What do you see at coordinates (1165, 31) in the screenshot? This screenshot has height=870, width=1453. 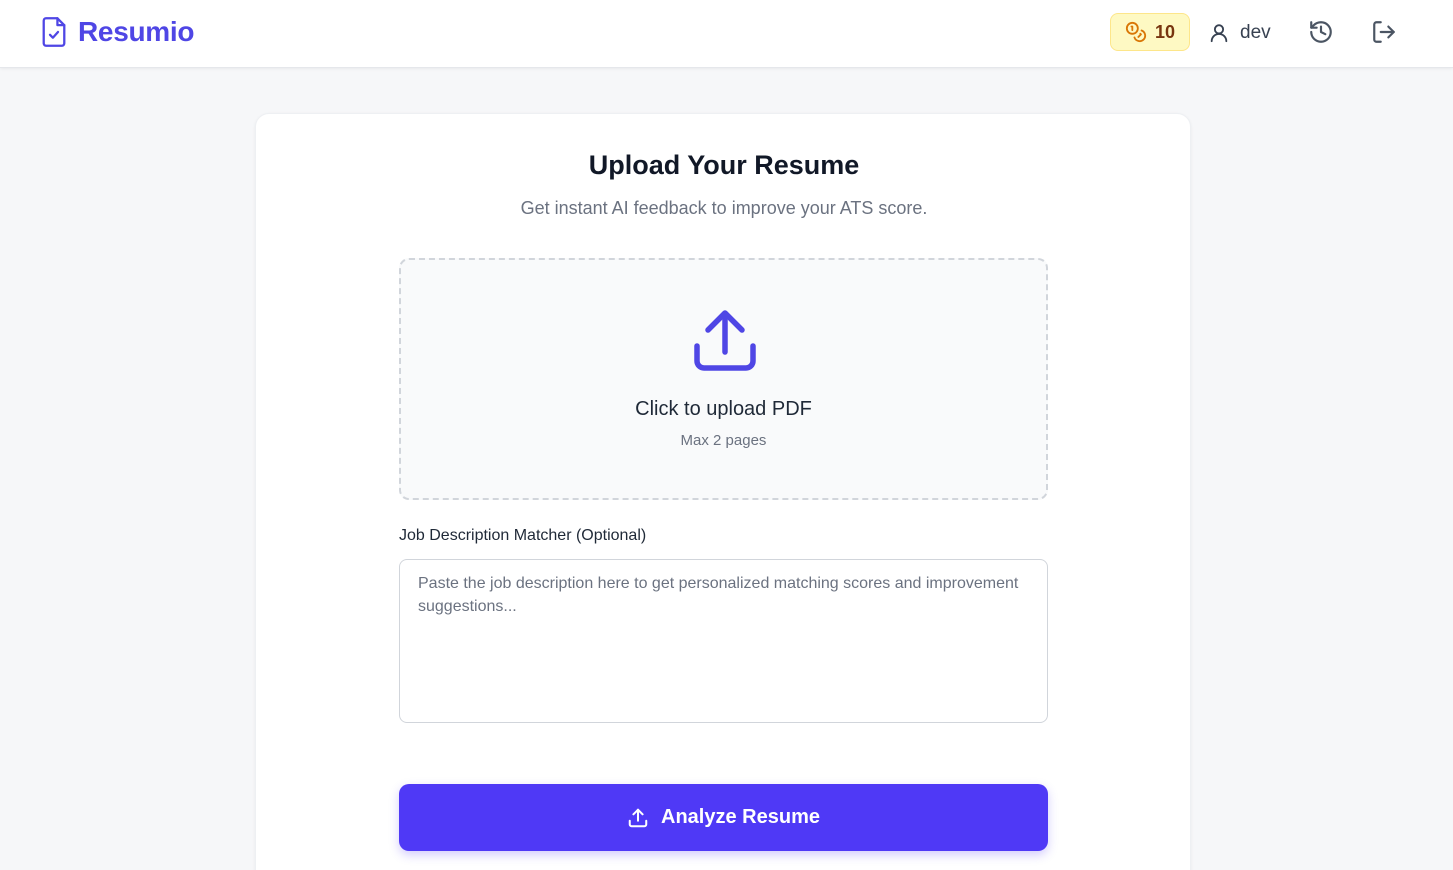 I see `credits-count: 10` at bounding box center [1165, 31].